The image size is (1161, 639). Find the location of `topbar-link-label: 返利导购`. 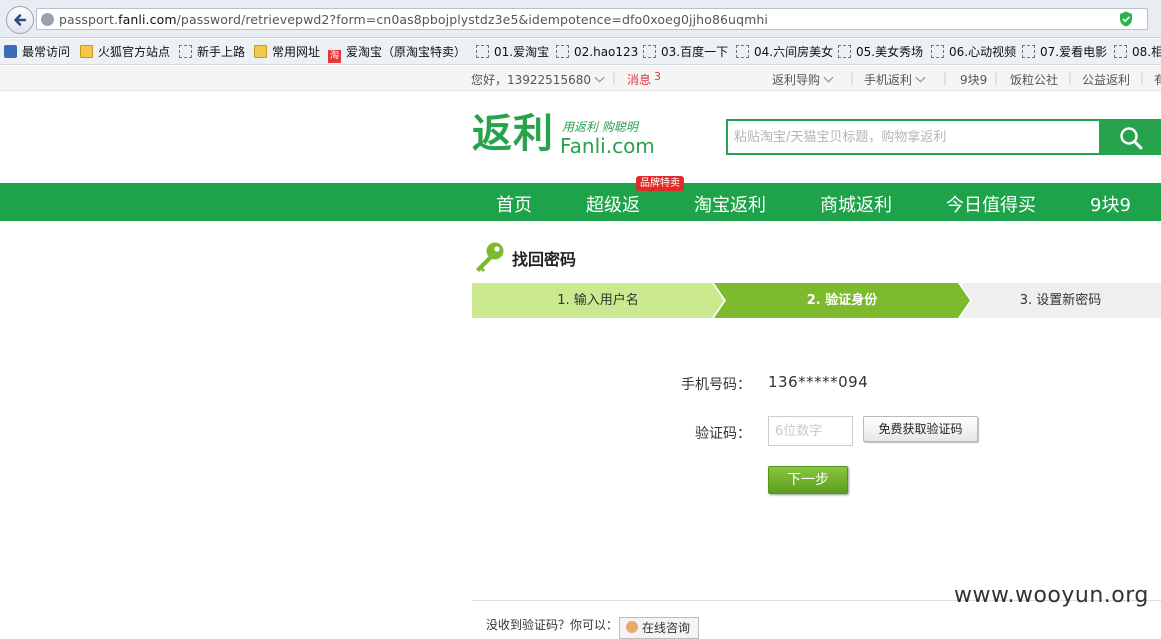

topbar-link-label: 返利导购 is located at coordinates (796, 80).